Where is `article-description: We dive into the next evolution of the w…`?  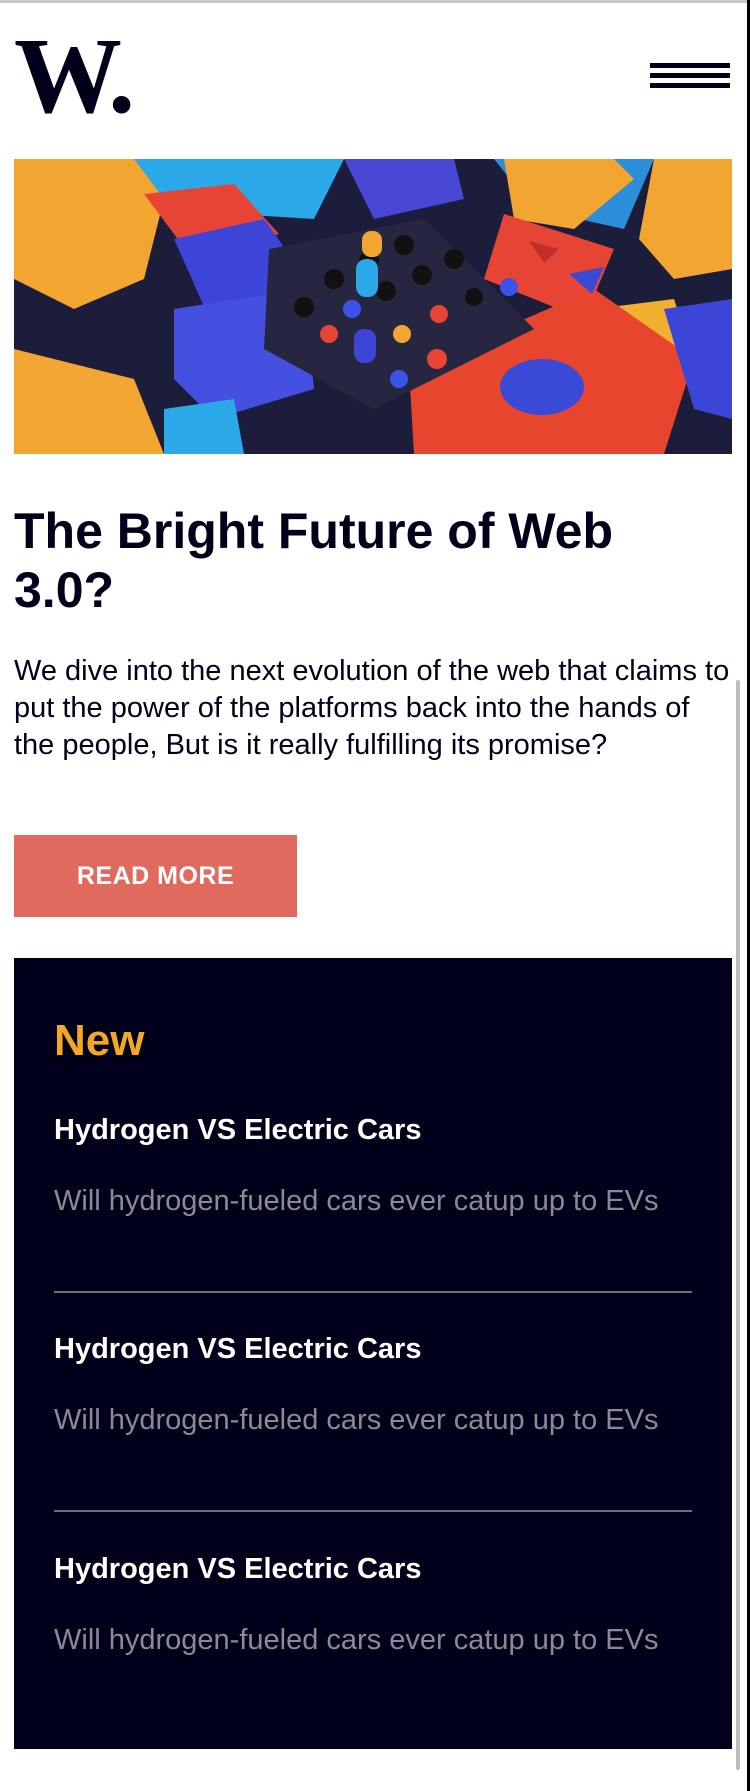 article-description: We dive into the next evolution of the w… is located at coordinates (372, 708).